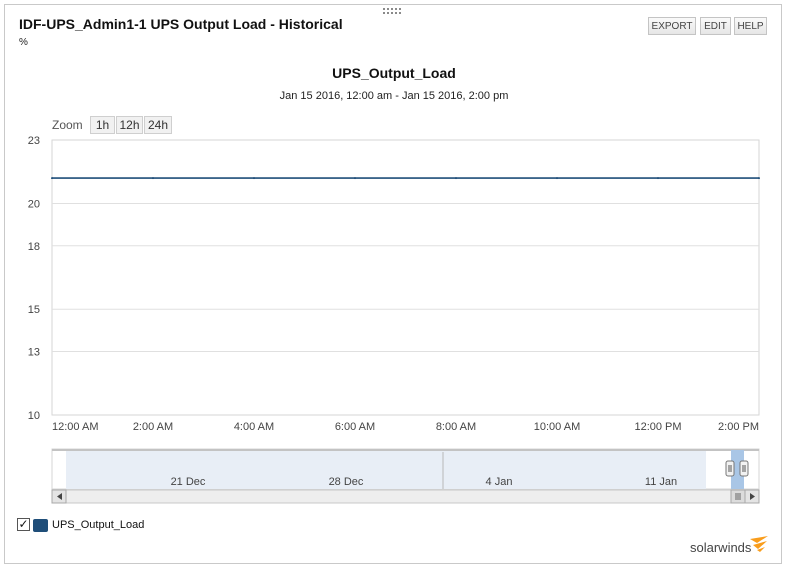 This screenshot has height=570, width=788. What do you see at coordinates (405, 178) in the screenshot?
I see `series-group` at bounding box center [405, 178].